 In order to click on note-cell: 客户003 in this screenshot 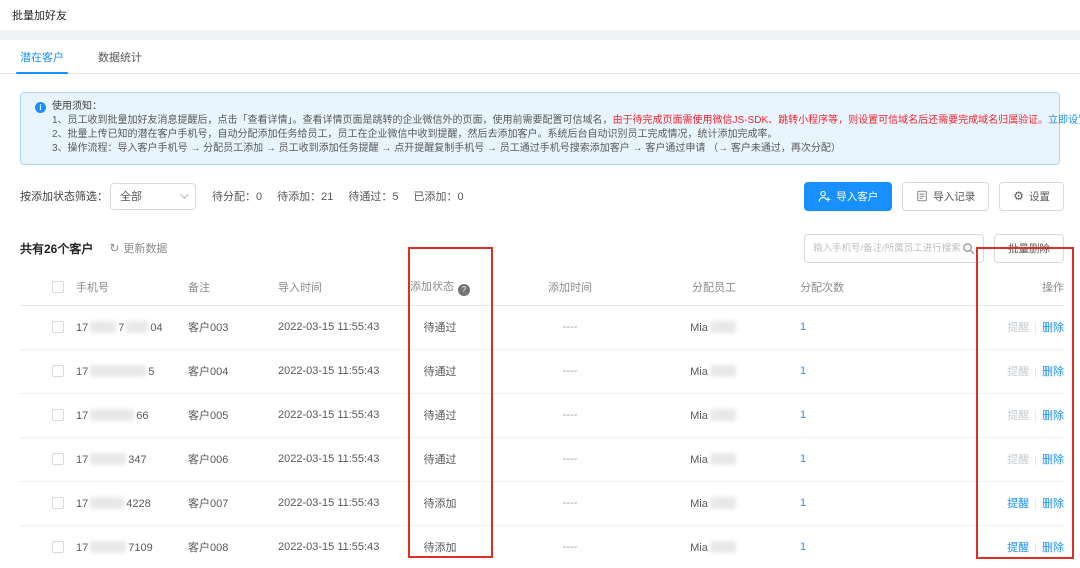, I will do `click(217, 327)`.